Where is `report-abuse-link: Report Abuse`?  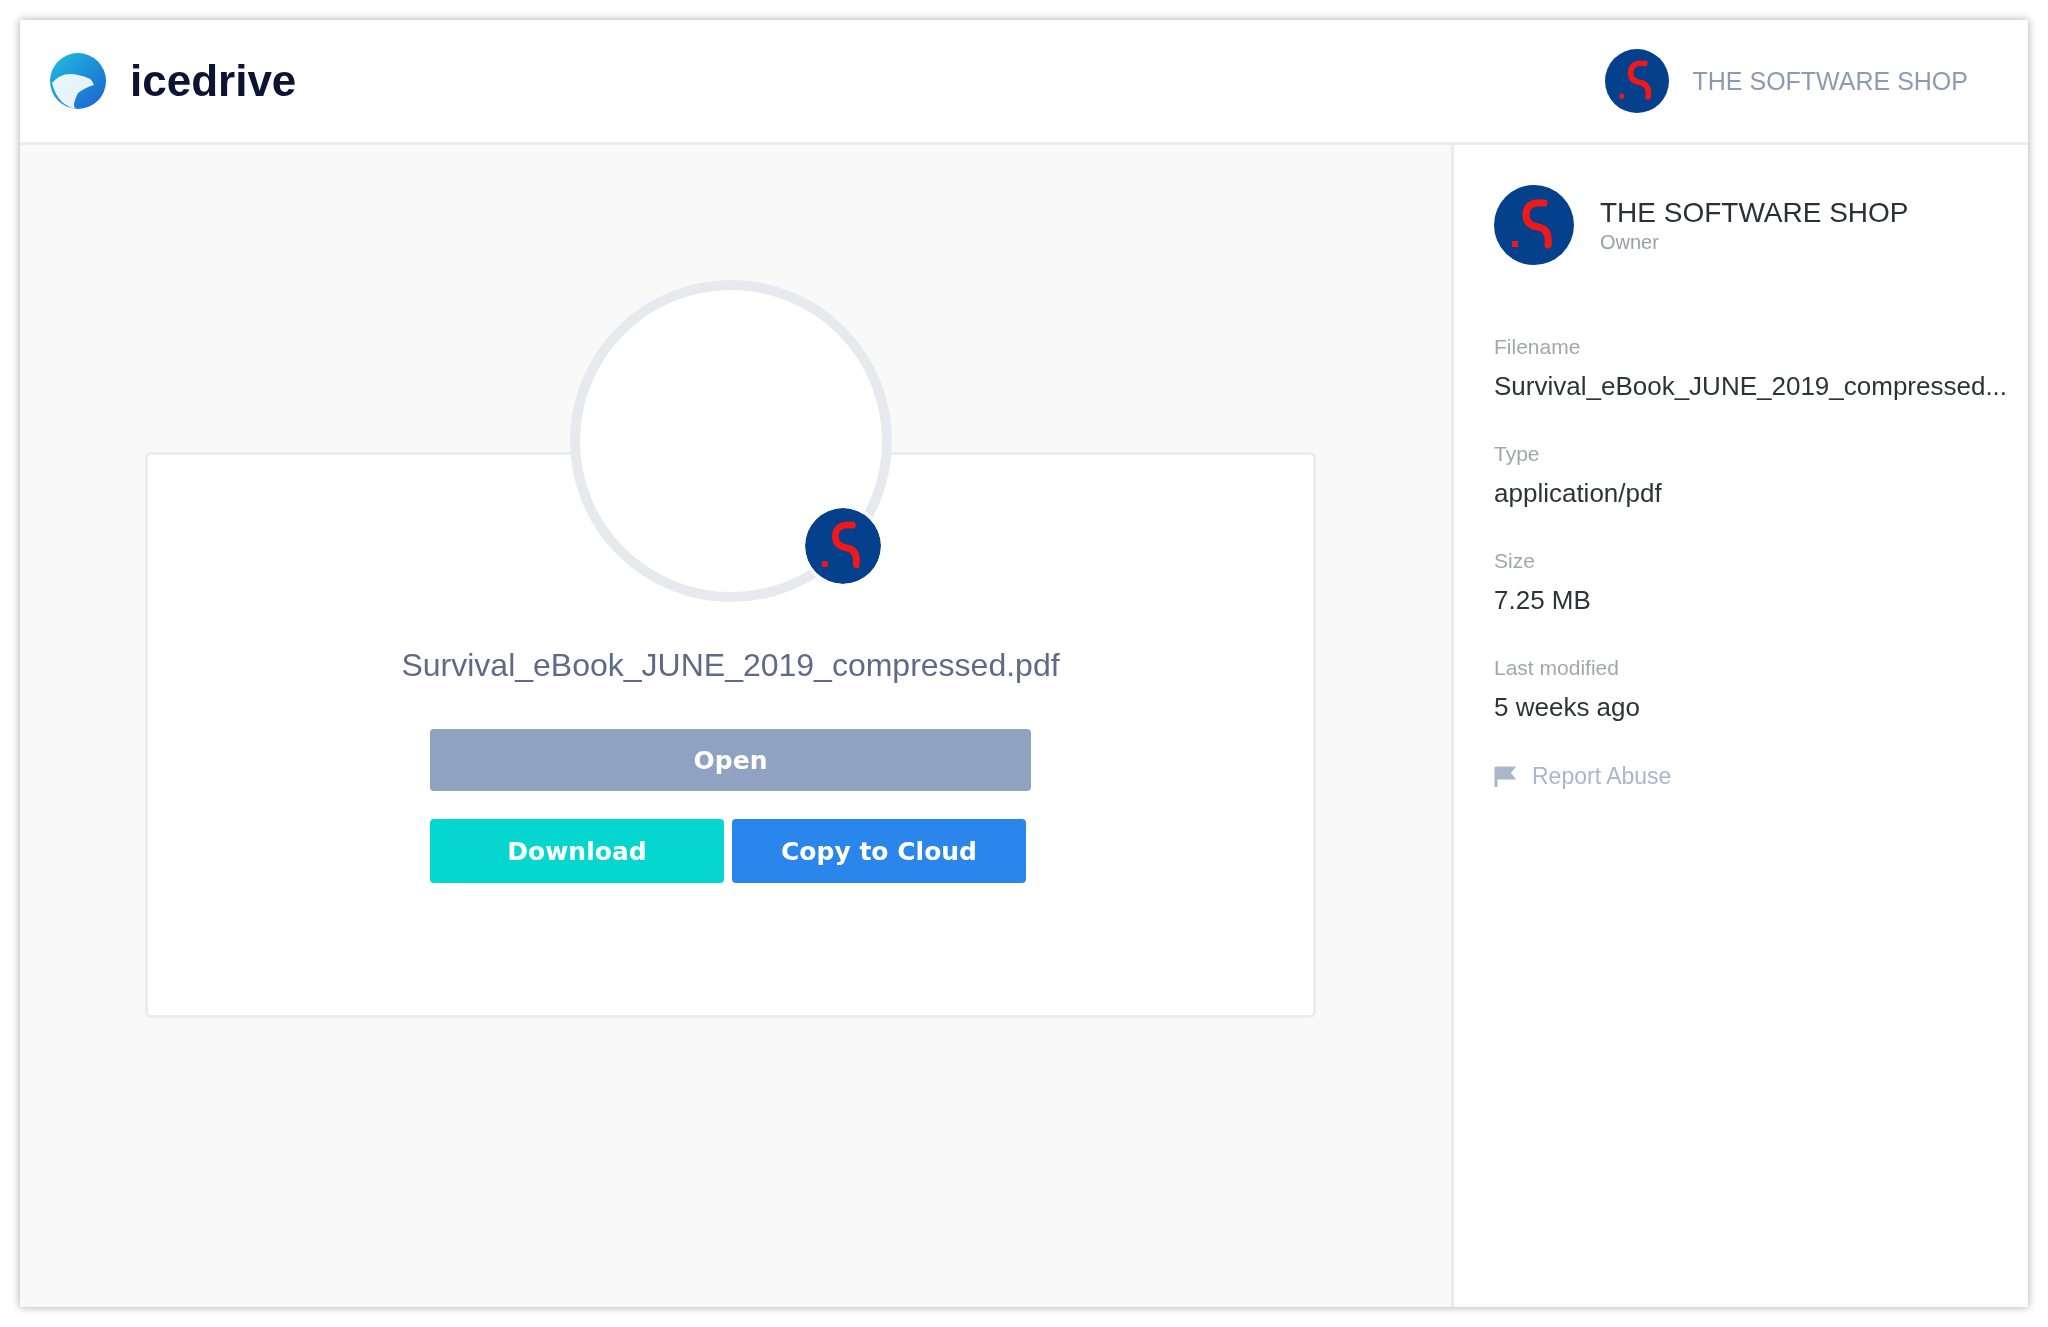
report-abuse-link: Report Abuse is located at coordinates (1751, 776).